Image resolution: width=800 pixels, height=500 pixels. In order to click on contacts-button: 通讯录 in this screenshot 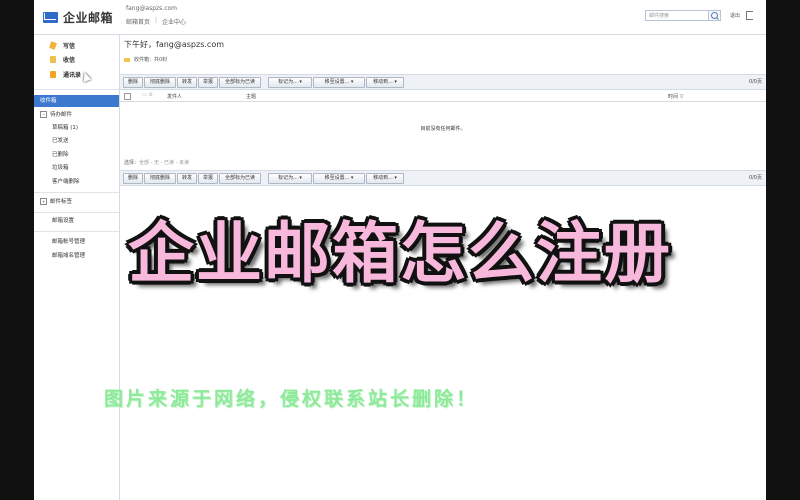, I will do `click(65, 74)`.